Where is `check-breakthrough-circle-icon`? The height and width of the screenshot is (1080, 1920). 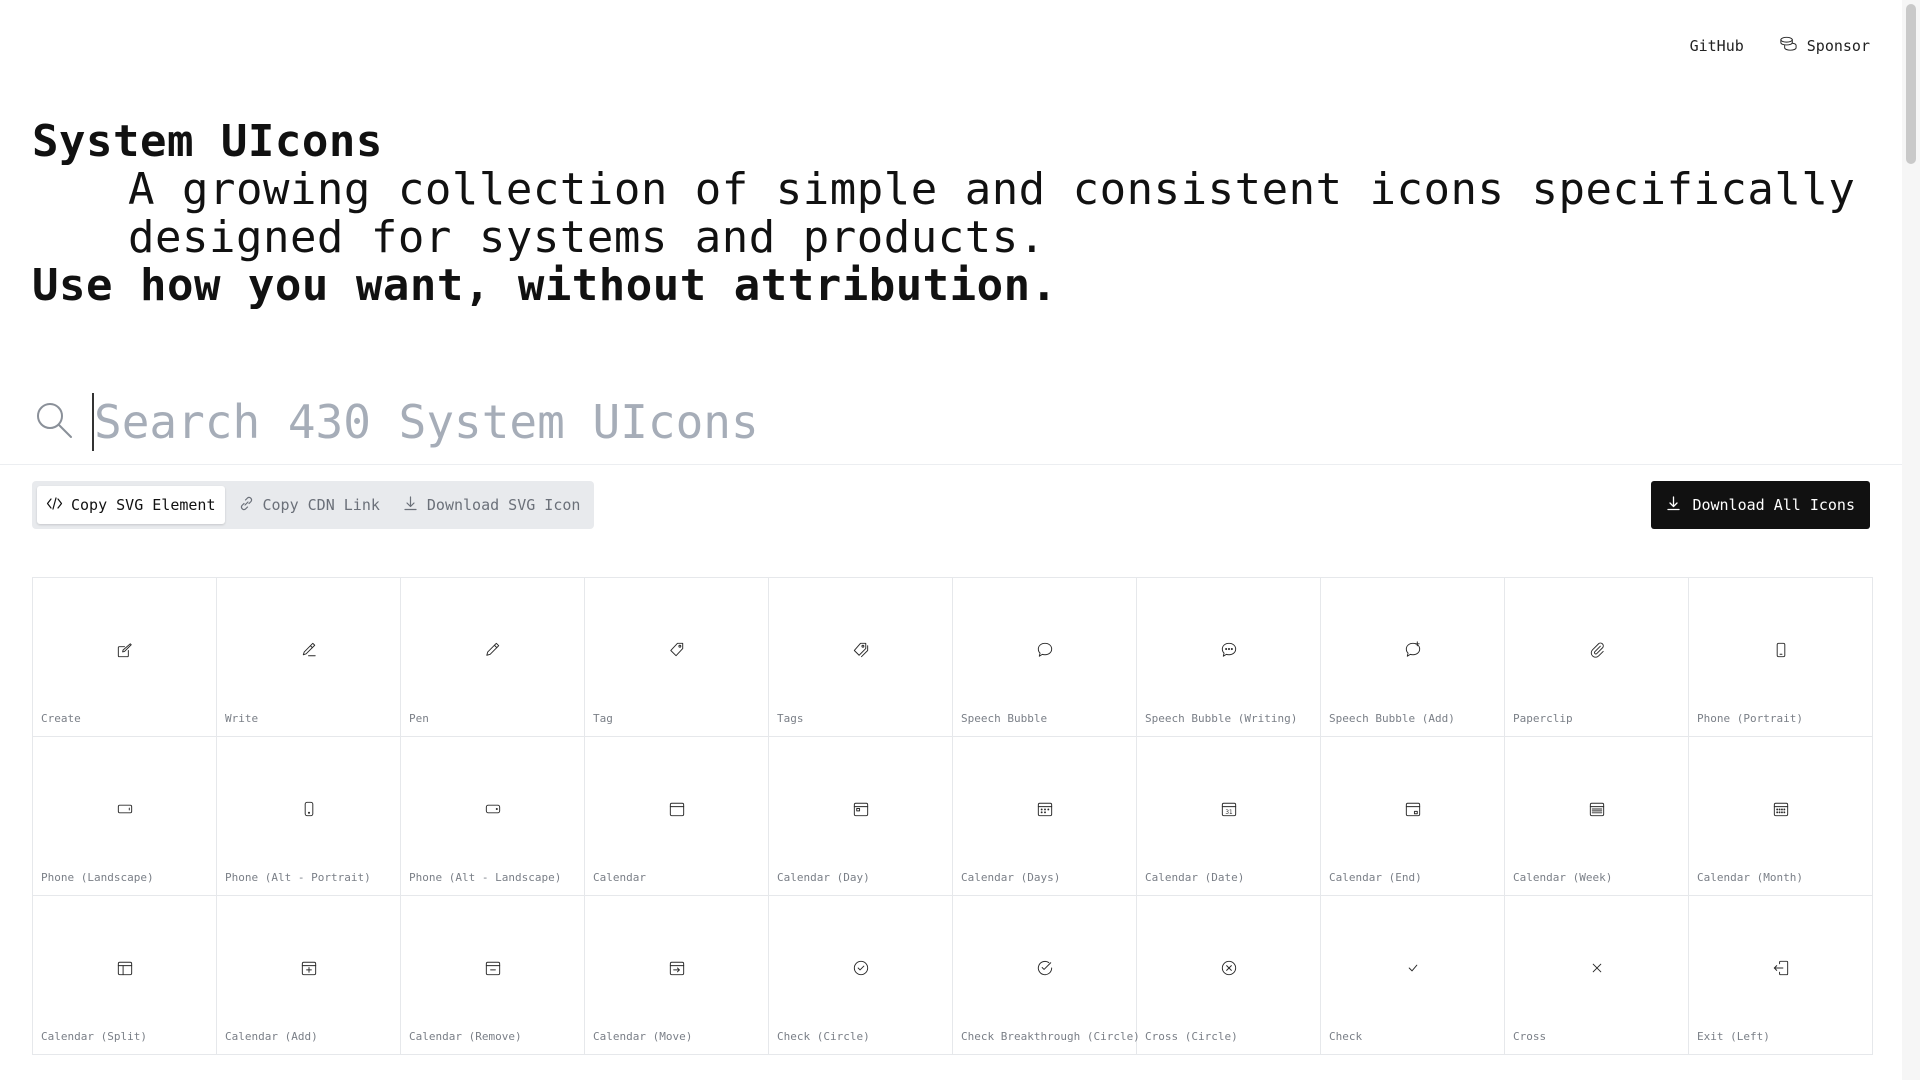
check-breakthrough-circle-icon is located at coordinates (1045, 968).